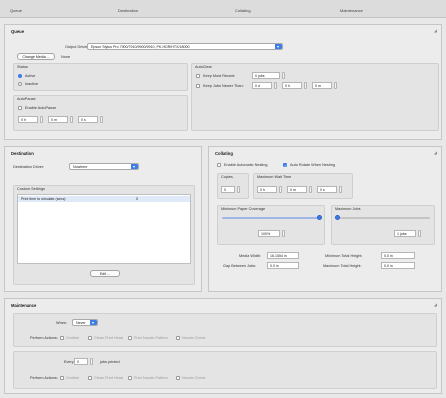  Describe the element at coordinates (100, 113) in the screenshot. I see `autopause-group: AutoPause Enable AutoPause 0 h 0 m 0 s` at that location.